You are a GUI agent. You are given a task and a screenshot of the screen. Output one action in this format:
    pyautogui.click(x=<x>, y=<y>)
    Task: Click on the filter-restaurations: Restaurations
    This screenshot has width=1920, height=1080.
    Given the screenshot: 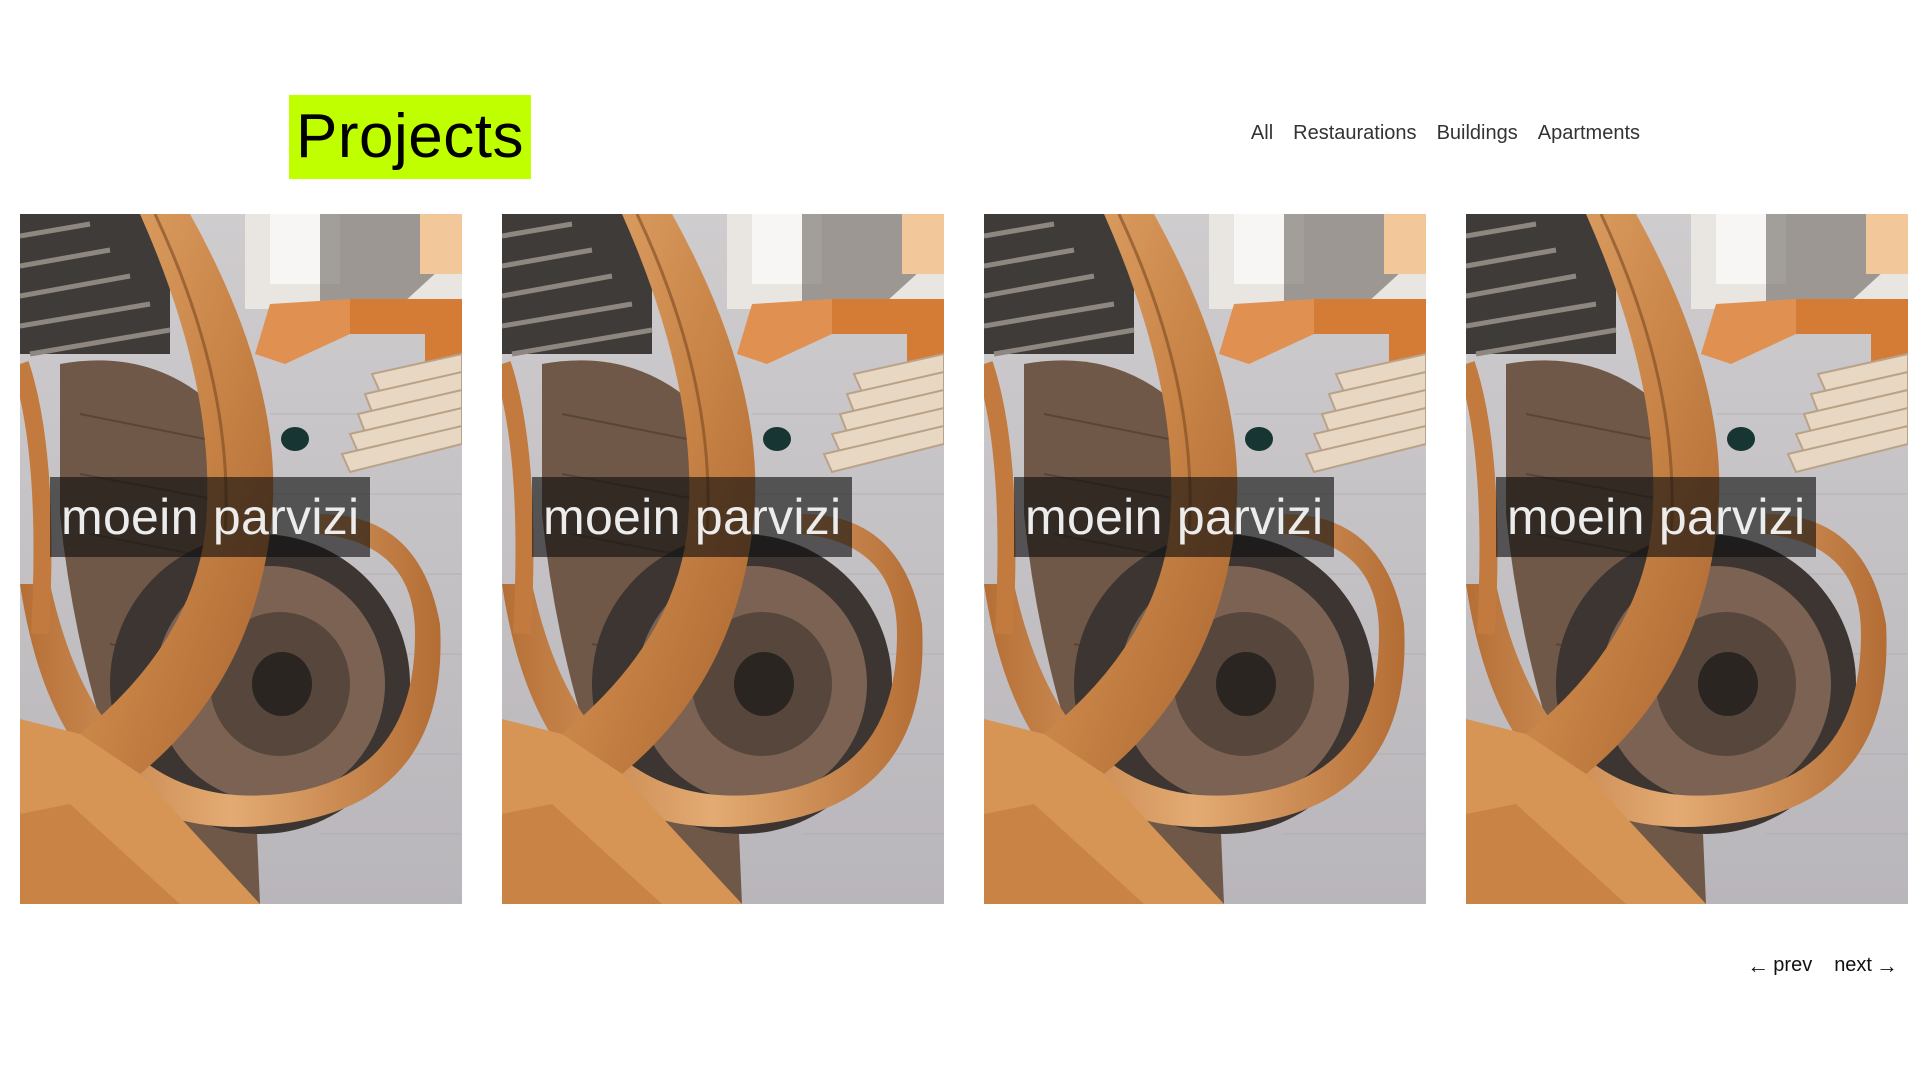 What is the action you would take?
    pyautogui.click(x=1354, y=133)
    